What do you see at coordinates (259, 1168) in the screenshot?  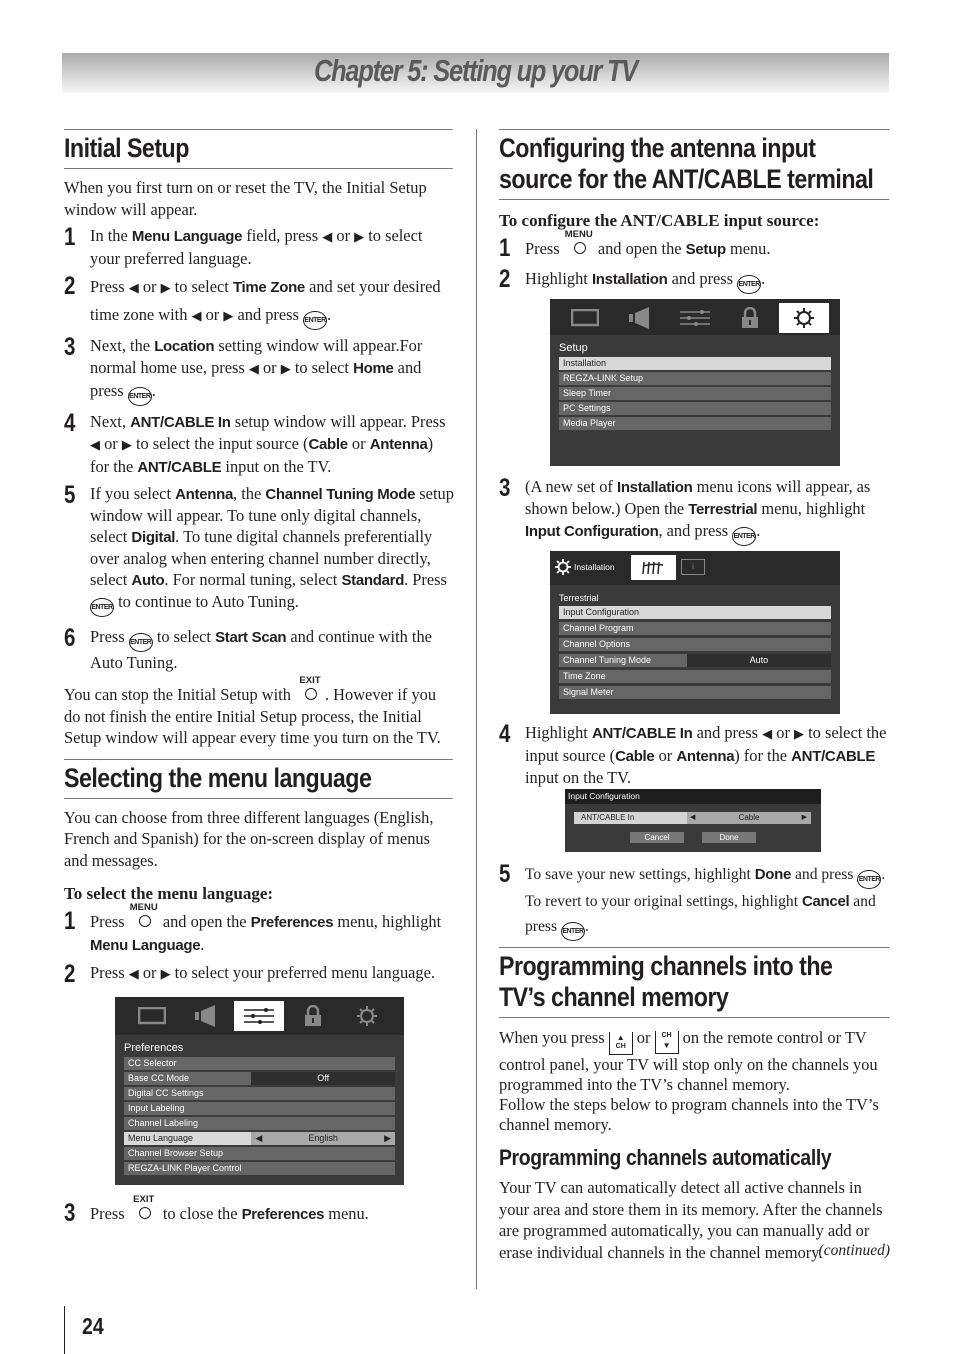 I see `menu-item-regza-link-player-control: REGZA-LINK Player Control` at bounding box center [259, 1168].